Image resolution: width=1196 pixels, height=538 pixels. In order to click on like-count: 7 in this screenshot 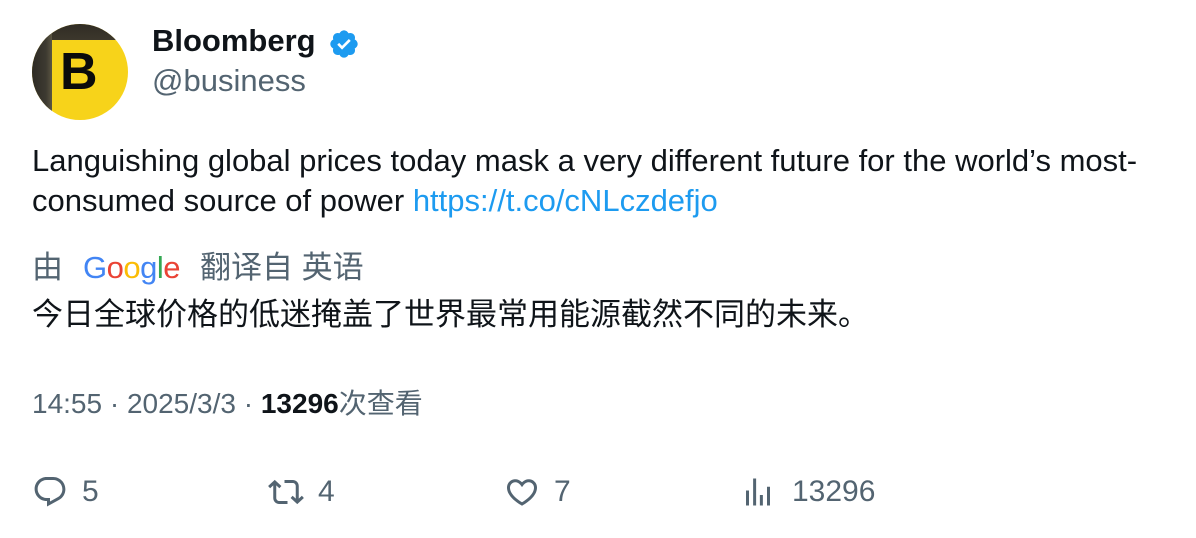, I will do `click(562, 491)`.